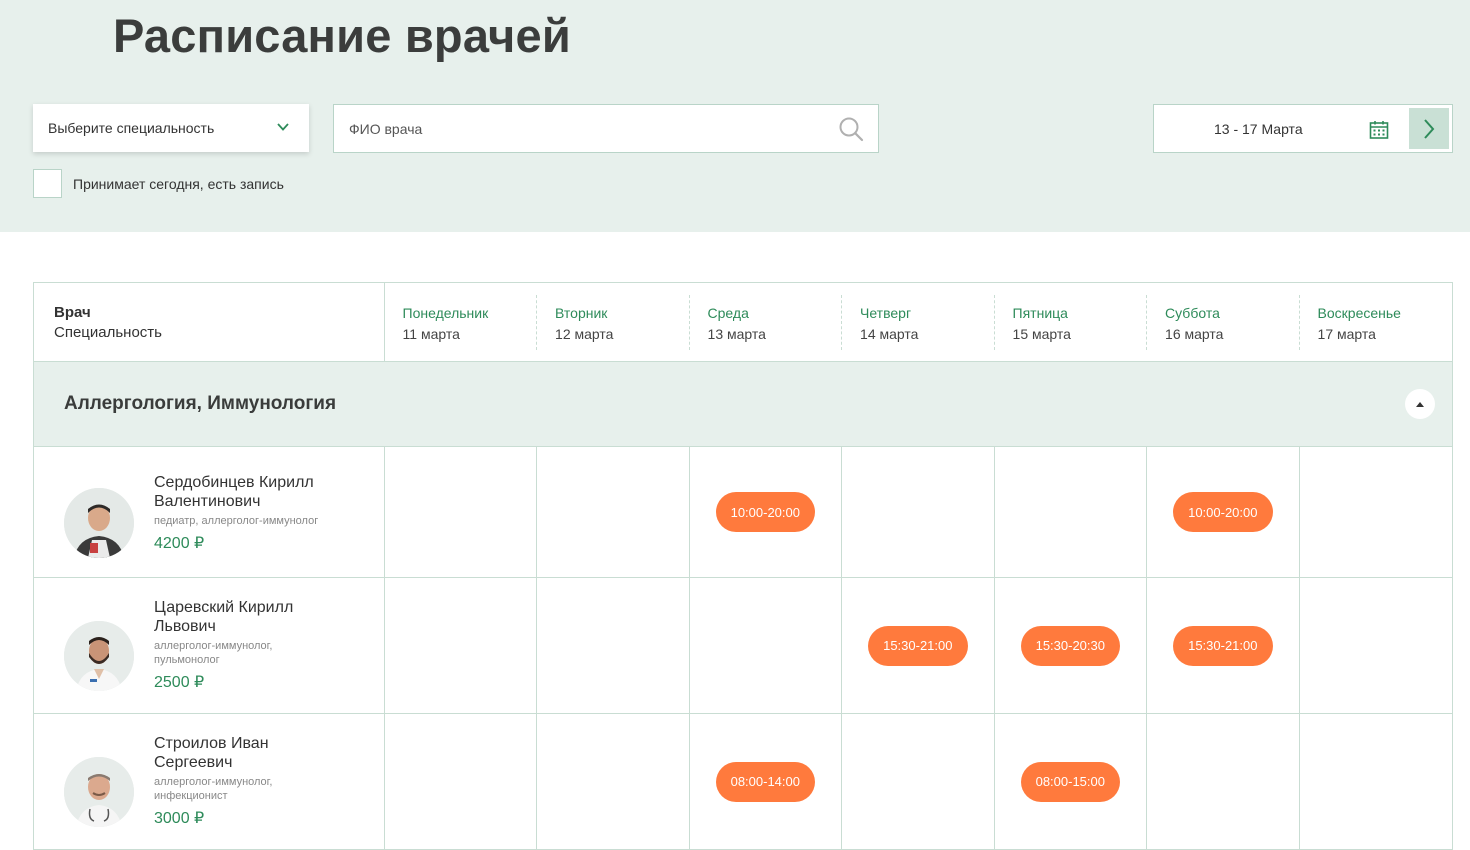  I want to click on chevron-right-icon, so click(1429, 128).